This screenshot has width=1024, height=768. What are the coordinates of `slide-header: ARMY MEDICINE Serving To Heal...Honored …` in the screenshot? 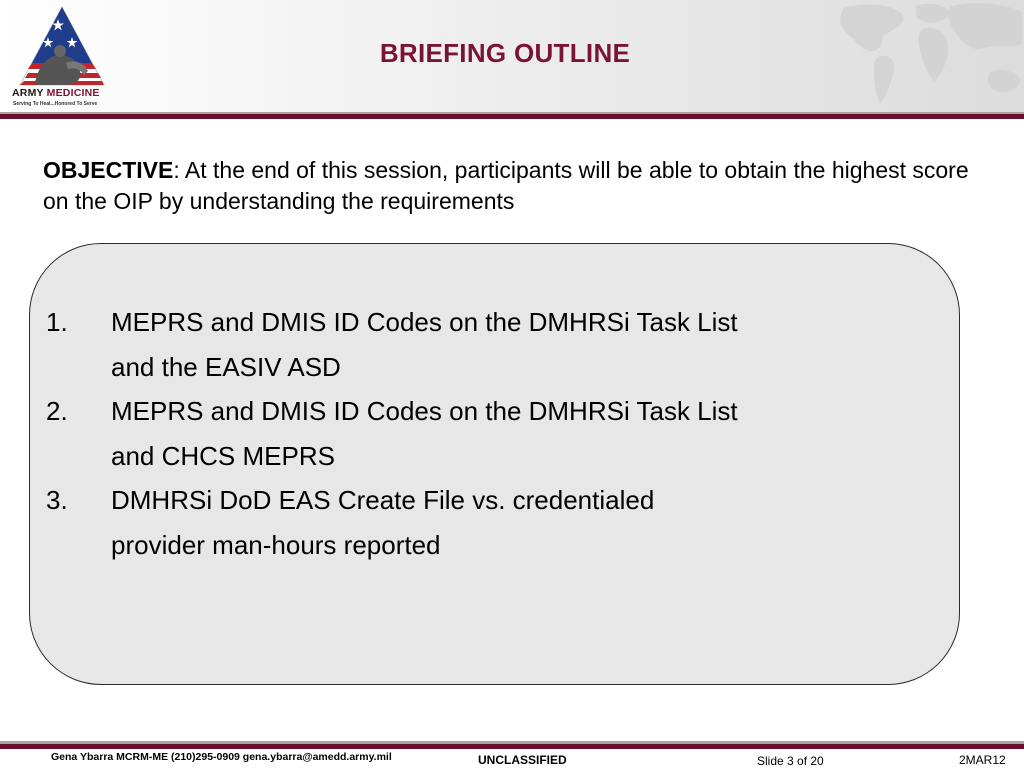 It's located at (512, 56).